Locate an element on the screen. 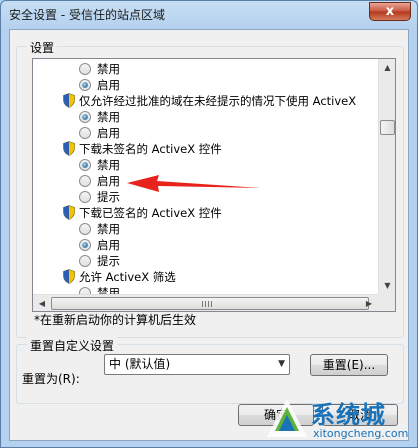 Image resolution: width=418 pixels, height=448 pixels. horizontal-scrollbar: ◀ ▶ is located at coordinates (214, 302).